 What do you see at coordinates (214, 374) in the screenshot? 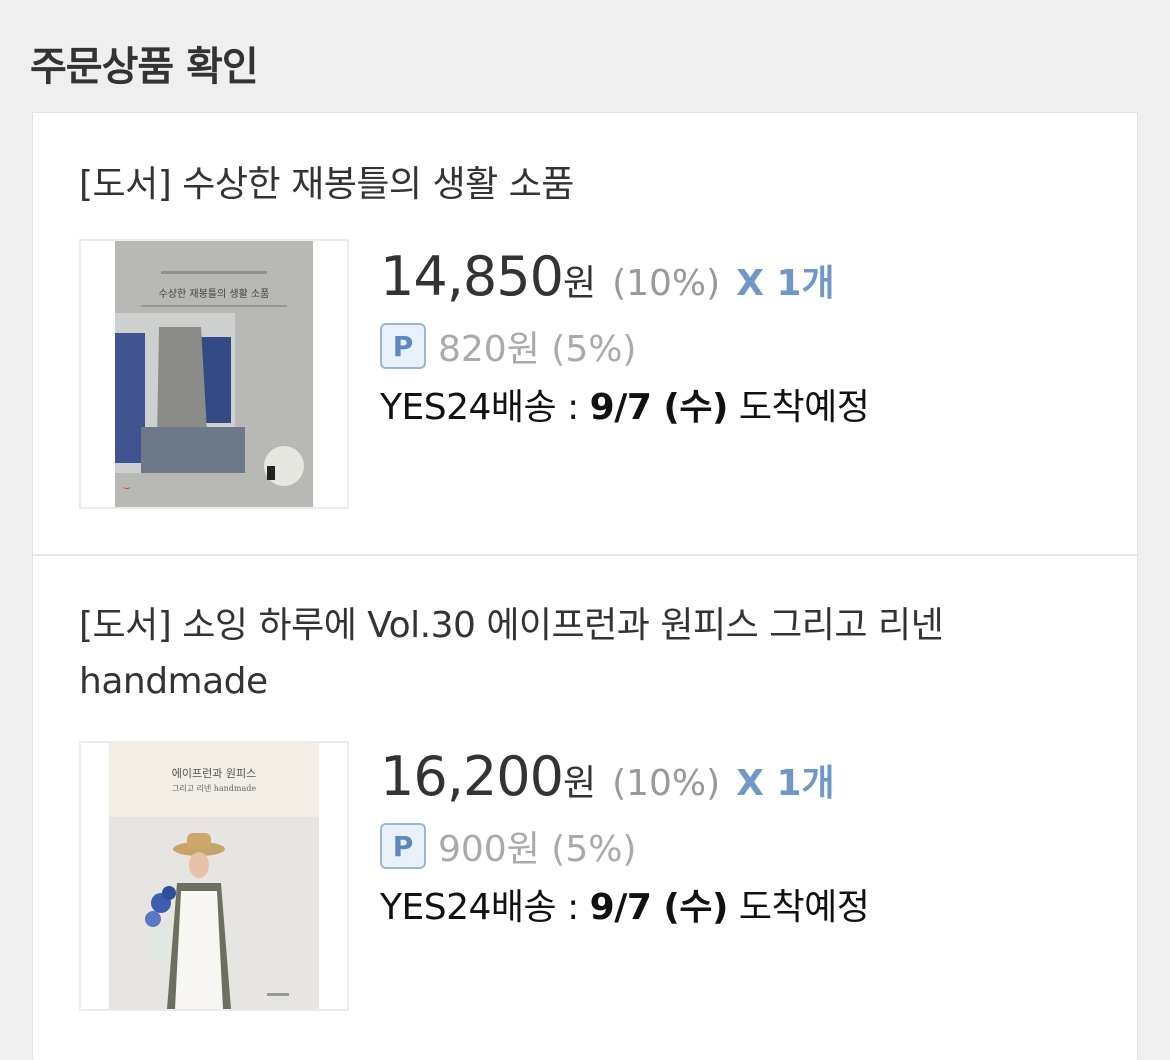
I see `book-cover-image: 수상한 재봉틀의 생활 소품 ⌣` at bounding box center [214, 374].